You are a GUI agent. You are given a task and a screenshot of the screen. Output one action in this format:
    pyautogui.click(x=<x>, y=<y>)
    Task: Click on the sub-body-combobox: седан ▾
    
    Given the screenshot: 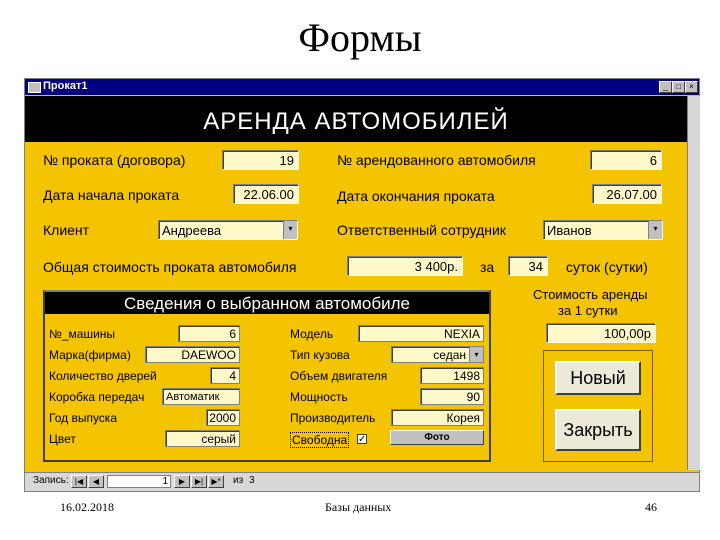 What is the action you would take?
    pyautogui.click(x=437, y=354)
    